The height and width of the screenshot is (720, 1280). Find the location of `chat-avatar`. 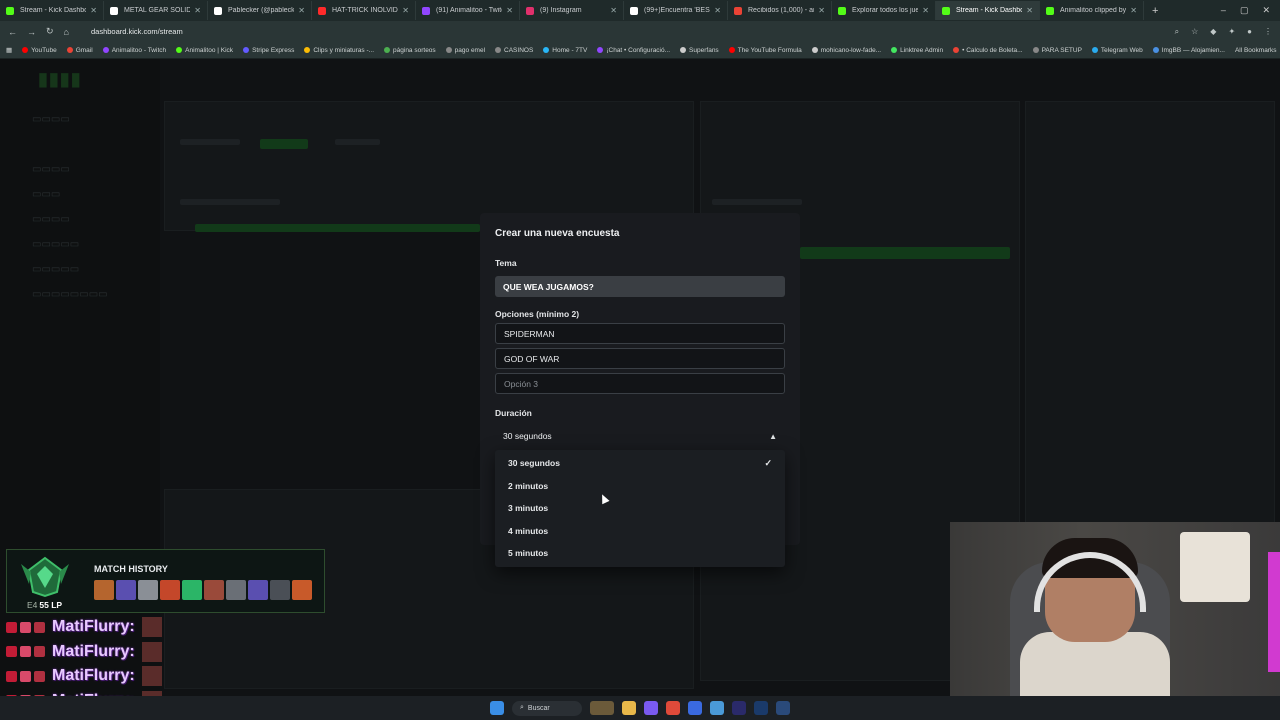

chat-avatar is located at coordinates (151, 627).